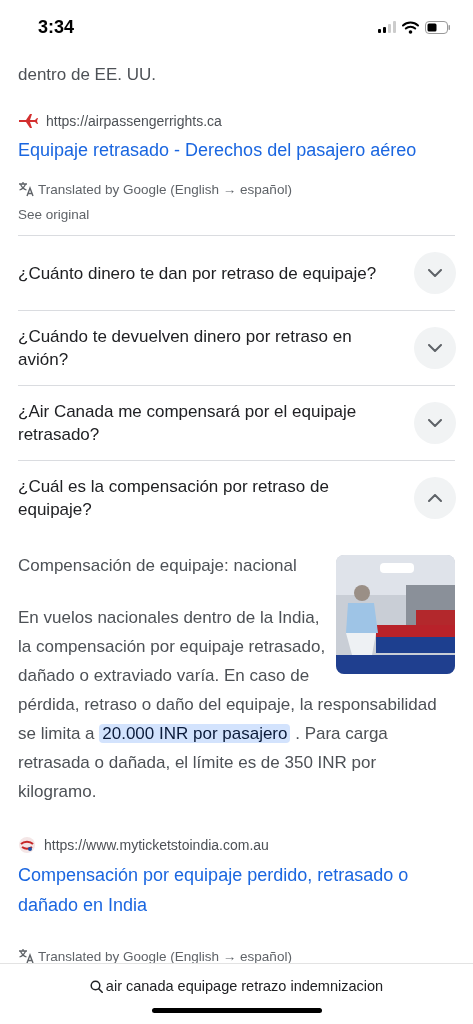 Image resolution: width=473 pixels, height=1024 pixels. I want to click on wifi-icon, so click(410, 27).